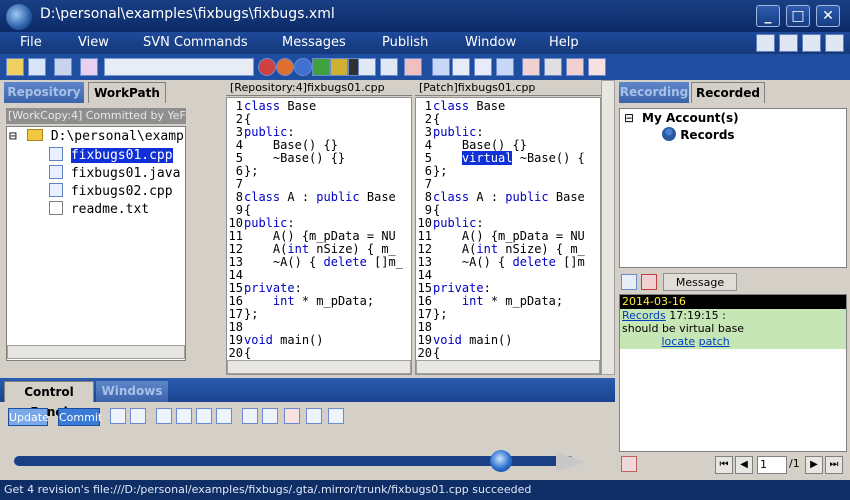 Image resolution: width=850 pixels, height=500 pixels. What do you see at coordinates (89, 67) in the screenshot?
I see `filter-icon` at bounding box center [89, 67].